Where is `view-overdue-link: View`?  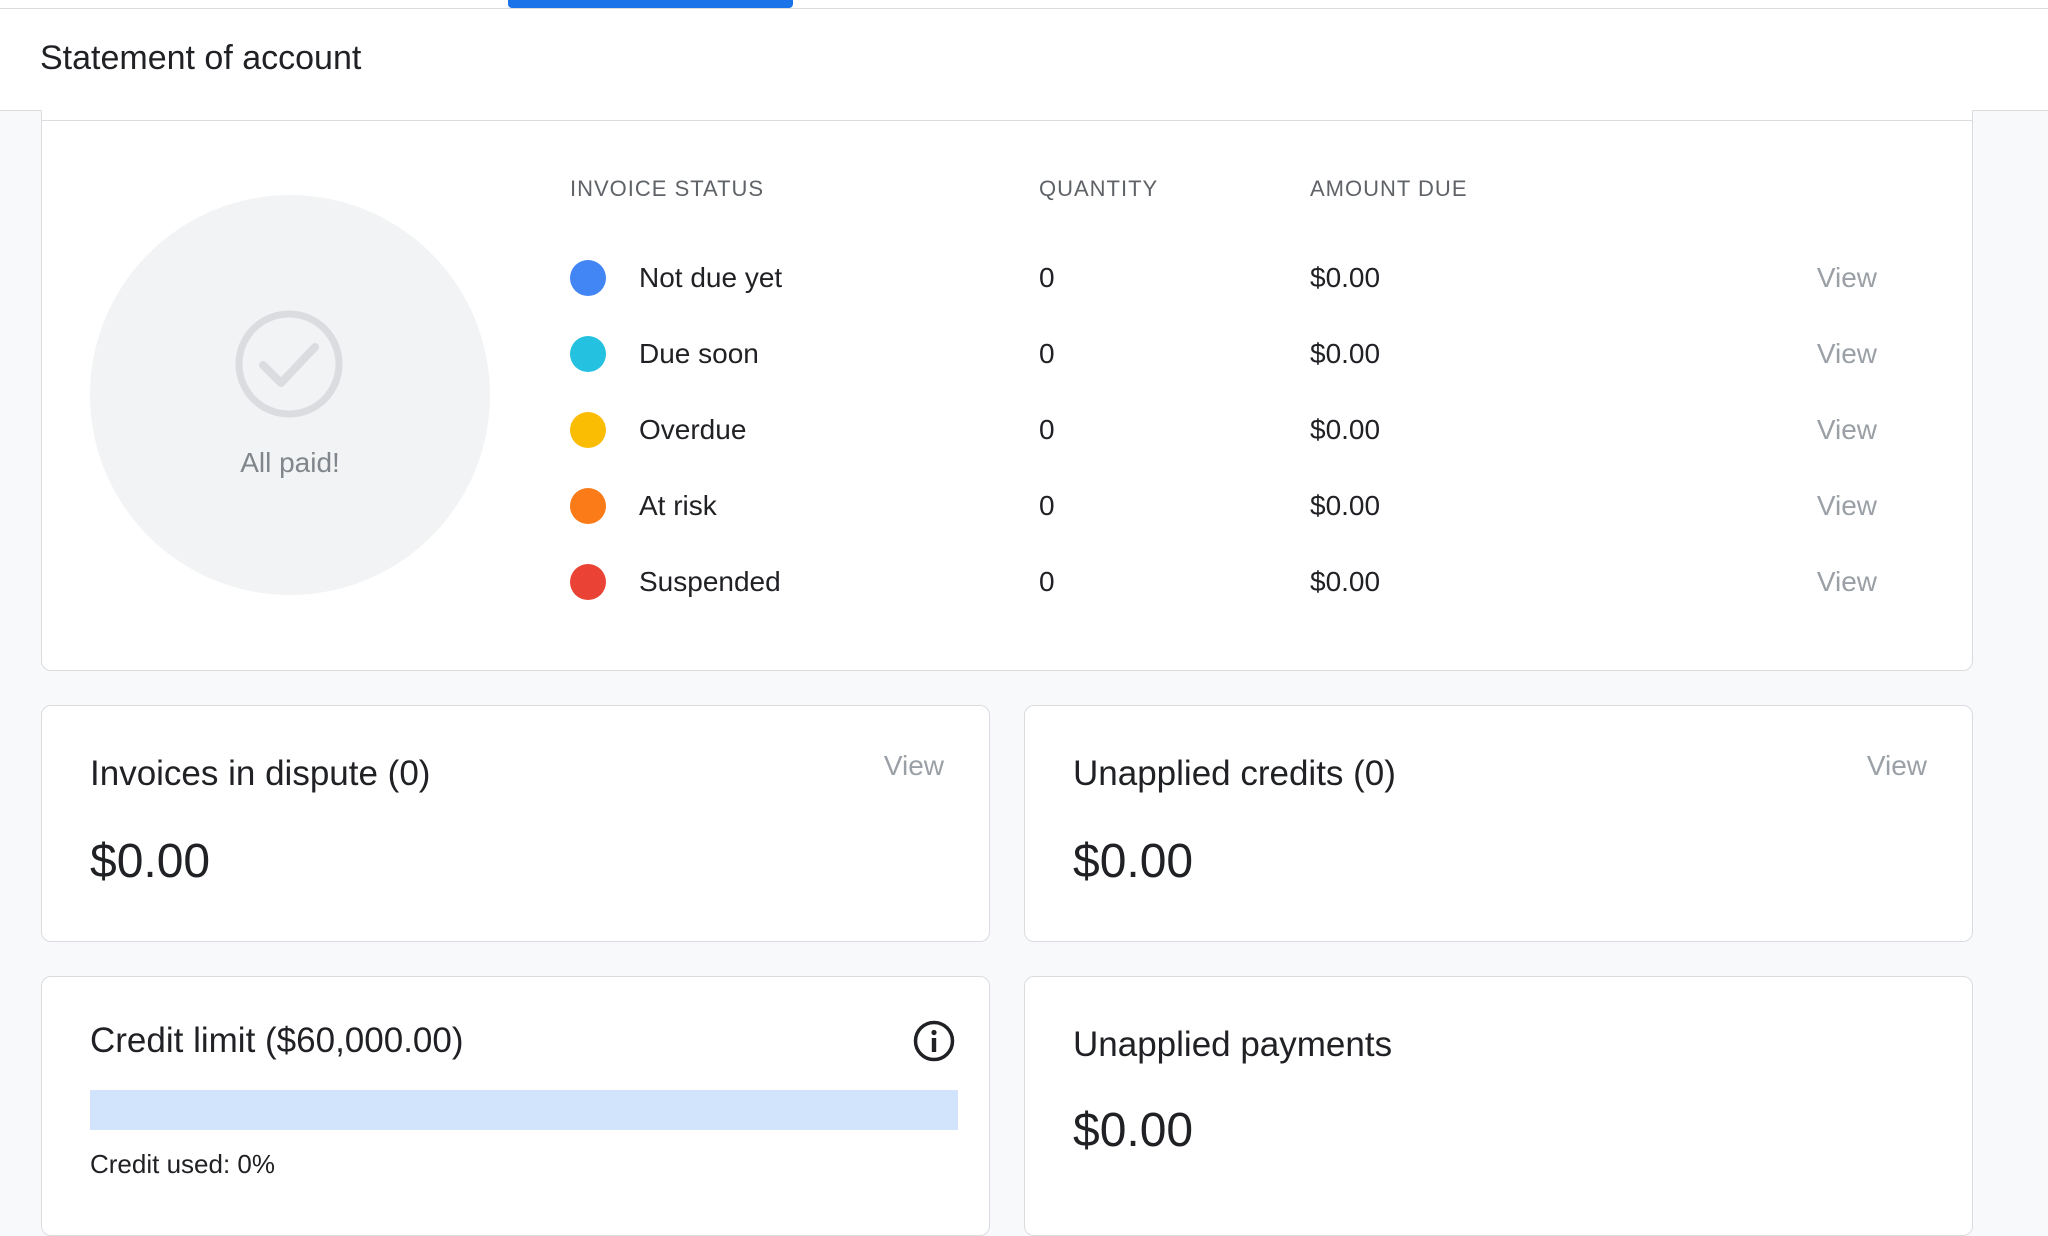 view-overdue-link: View is located at coordinates (1847, 430).